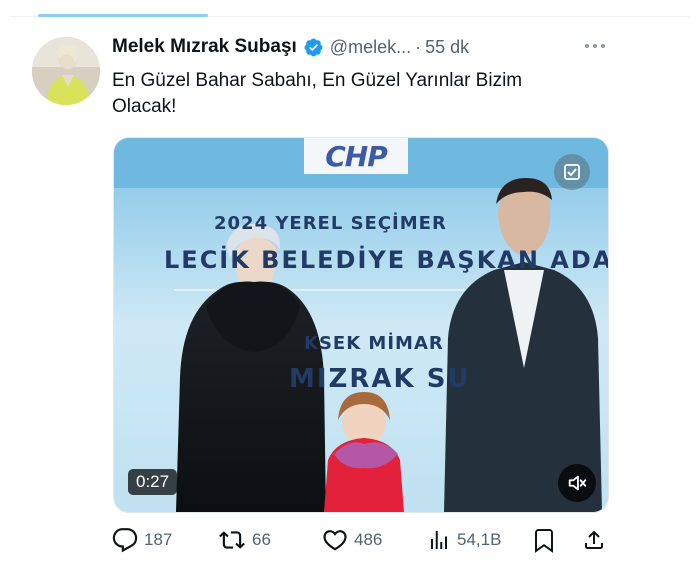 The width and height of the screenshot is (700, 574). What do you see at coordinates (158, 539) in the screenshot?
I see `reply-count: 187` at bounding box center [158, 539].